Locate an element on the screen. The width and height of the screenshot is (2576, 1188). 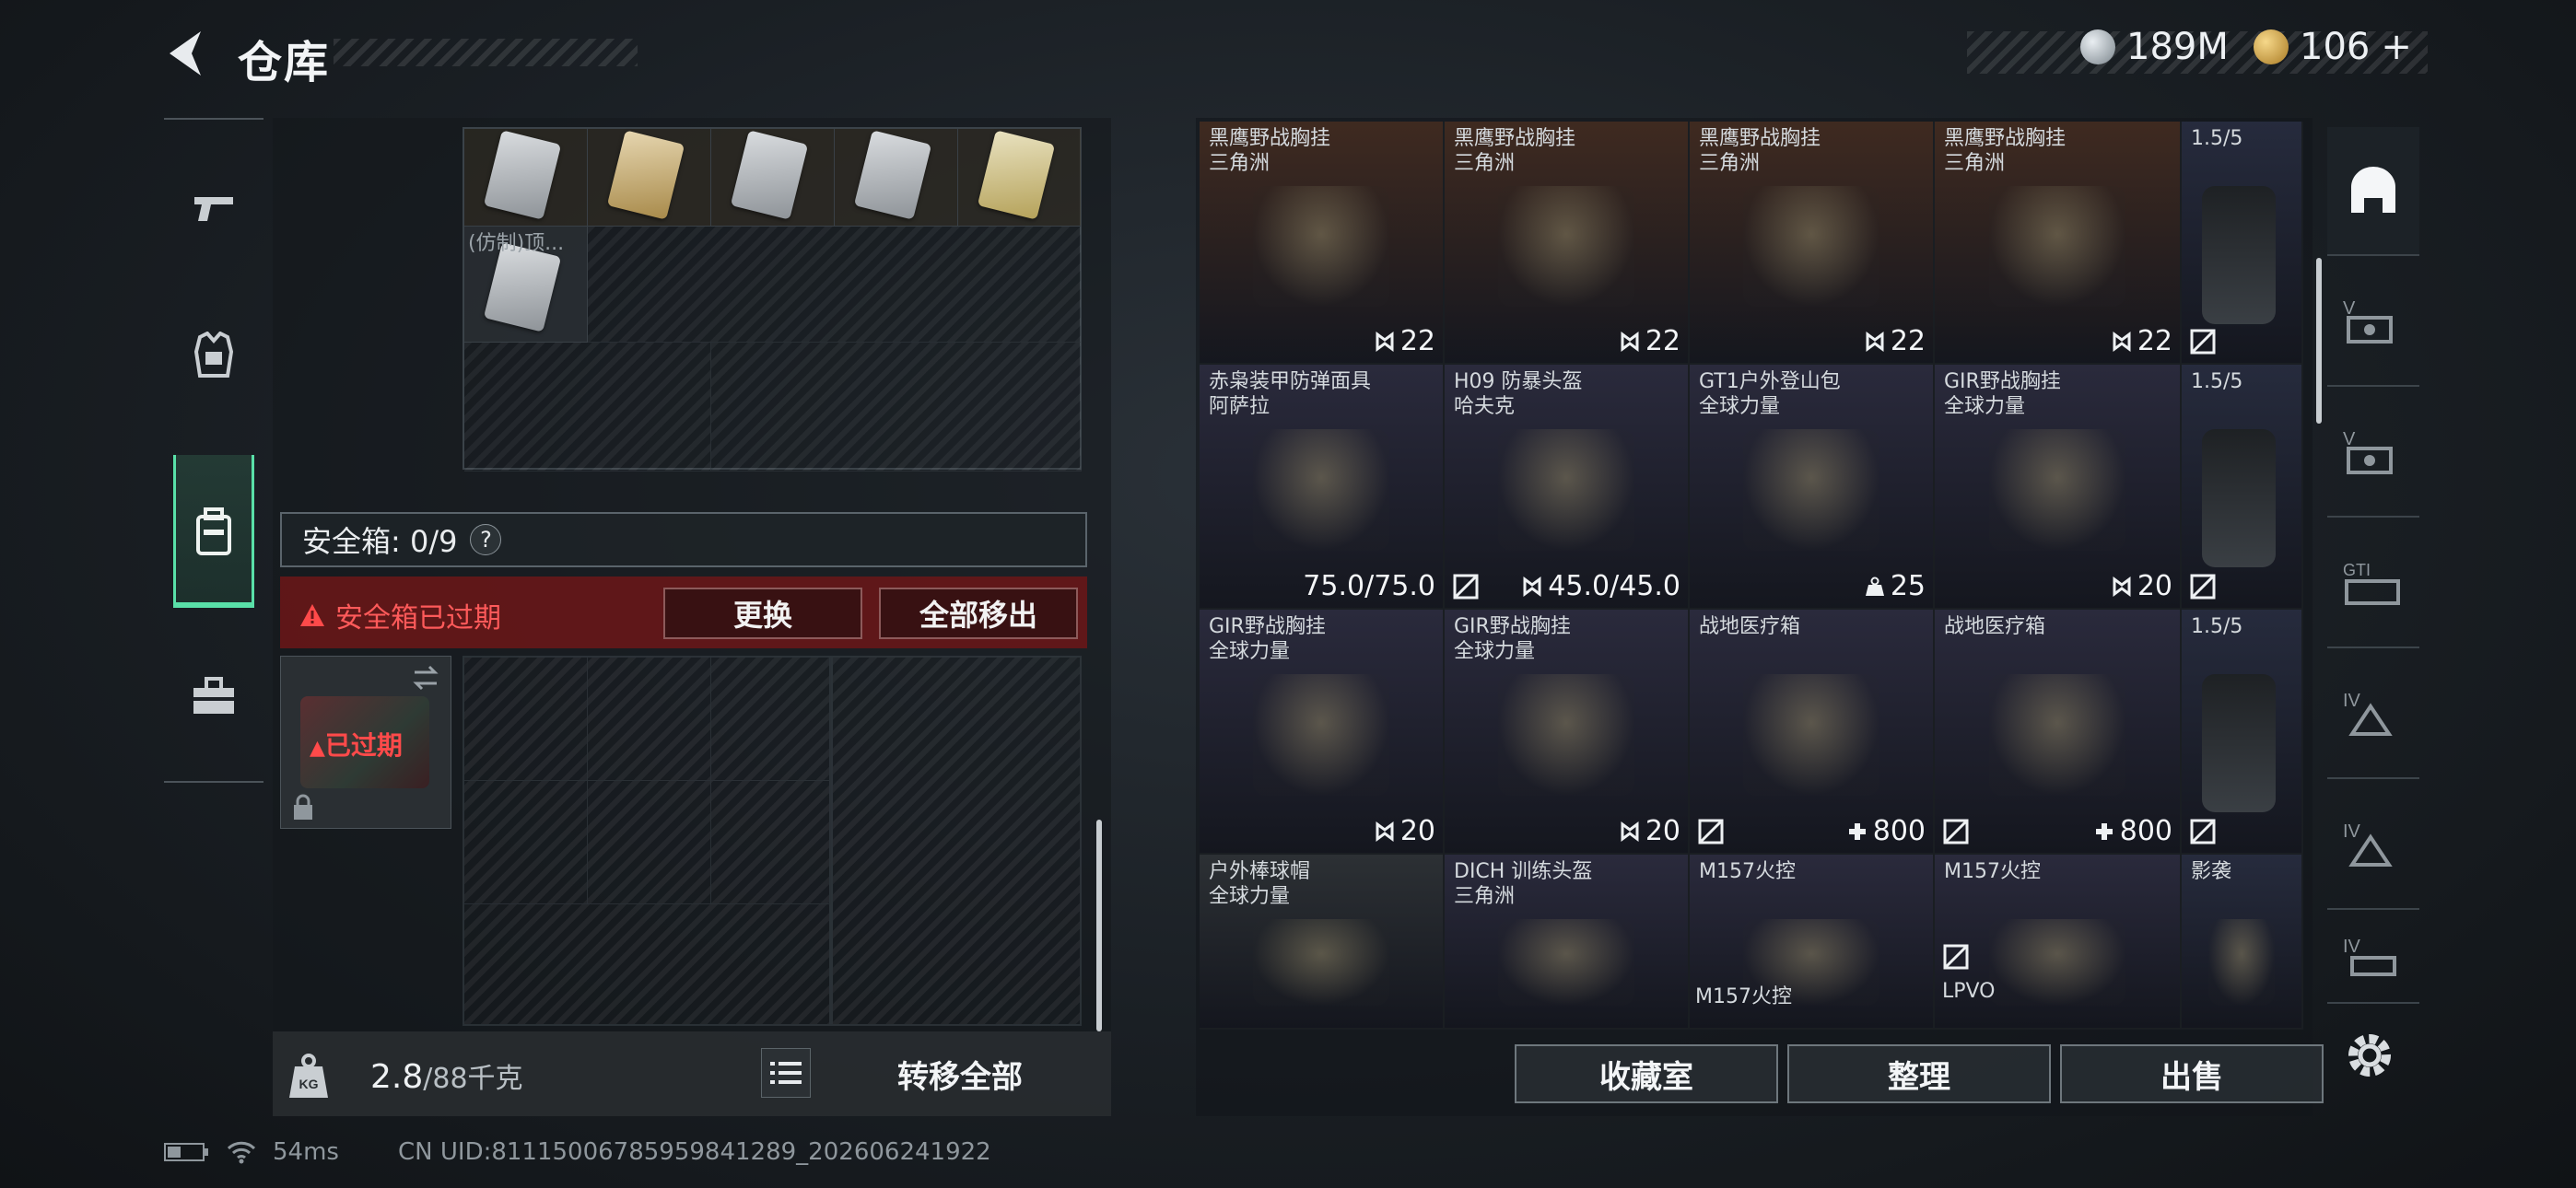
filter-level-iv-2: IV is located at coordinates (2373, 845).